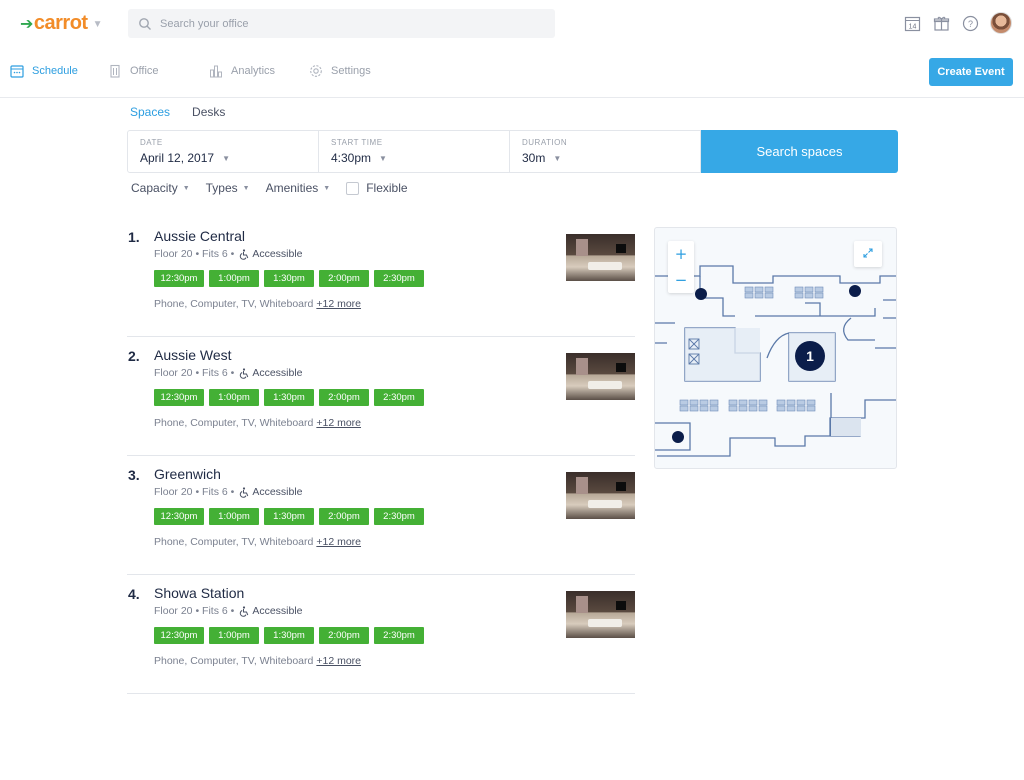  What do you see at coordinates (223, 151) in the screenshot?
I see `date-field: DATE April 12, 2017 ▼` at bounding box center [223, 151].